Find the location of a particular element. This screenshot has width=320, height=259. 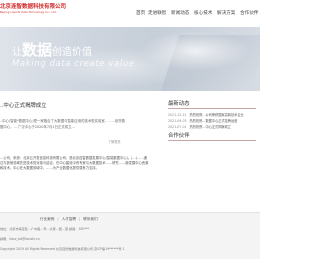

nav-item-technology: 核心技术 is located at coordinates (203, 14).